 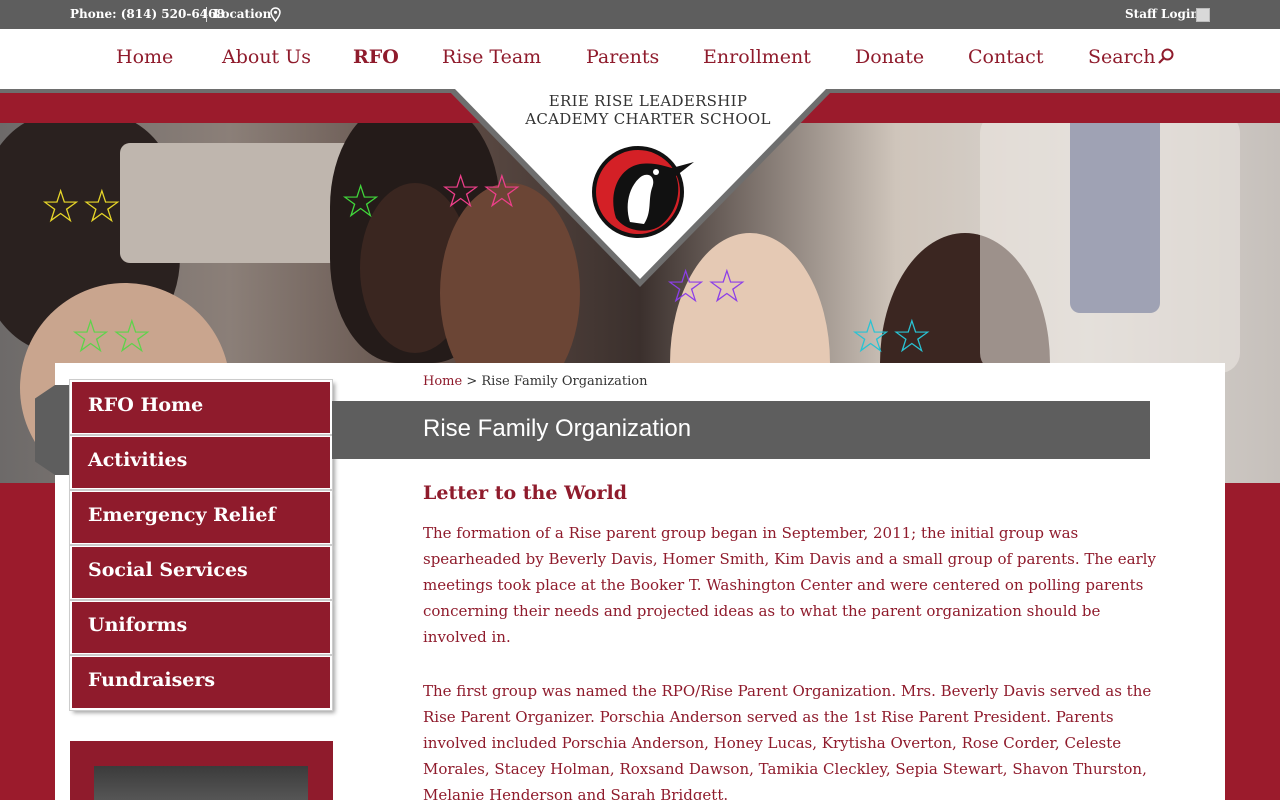 I want to click on section-heading: Letter to the World, so click(x=525, y=493).